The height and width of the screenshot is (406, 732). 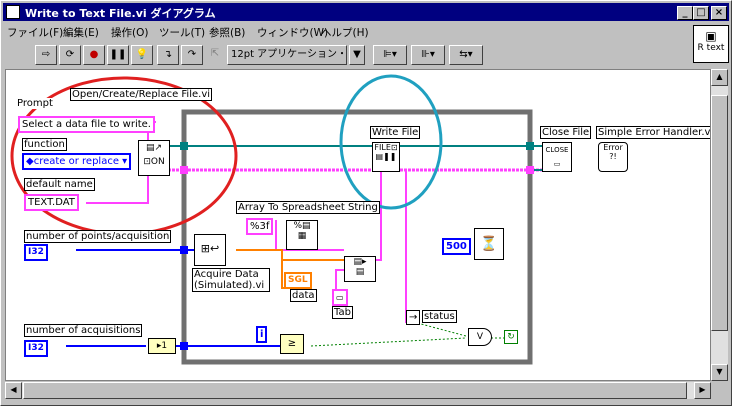 What do you see at coordinates (51, 202) in the screenshot?
I see `default-name-constant: TEXT.DAT` at bounding box center [51, 202].